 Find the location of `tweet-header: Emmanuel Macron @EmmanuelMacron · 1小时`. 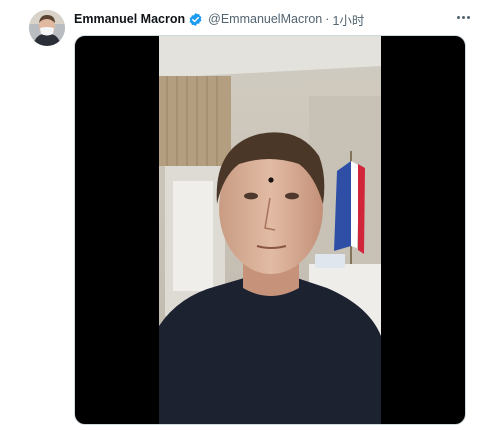

tweet-header: Emmanuel Macron @EmmanuelMacron · 1小时 is located at coordinates (219, 19).